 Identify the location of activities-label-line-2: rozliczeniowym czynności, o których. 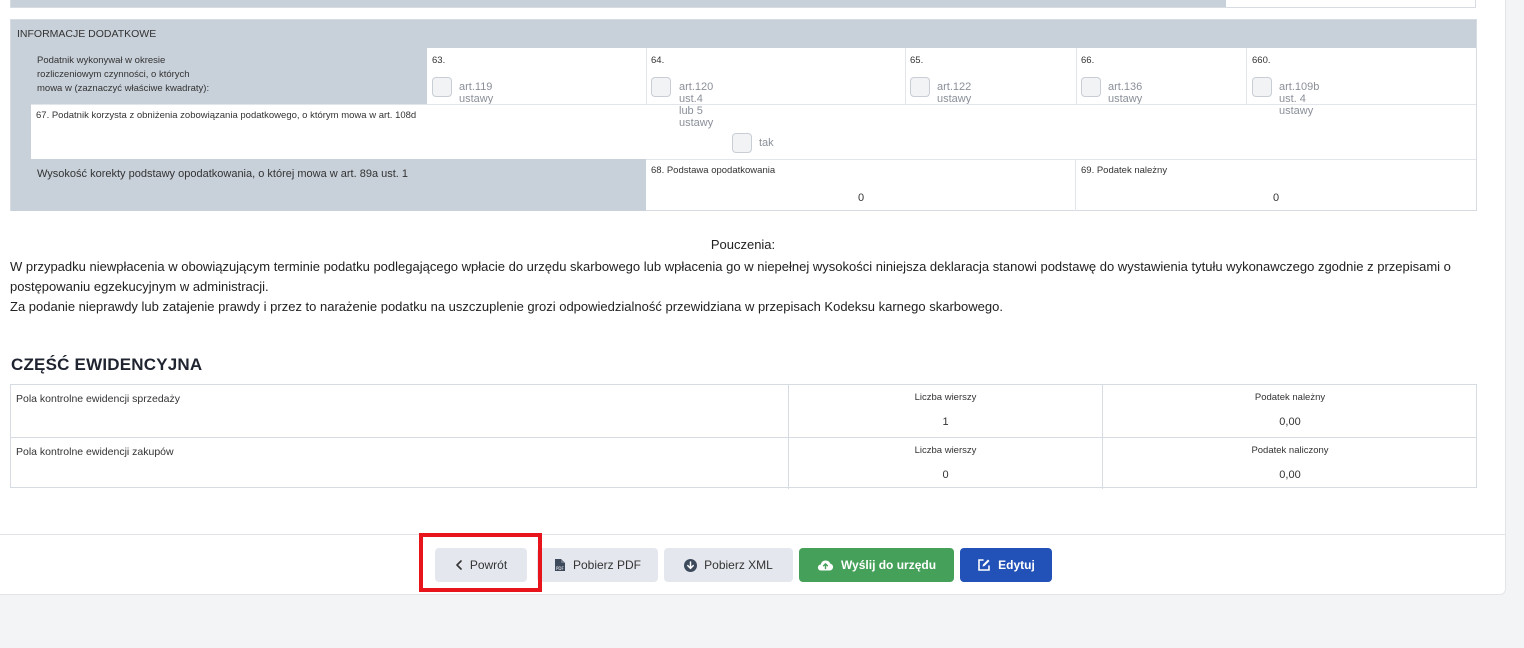
(113, 74).